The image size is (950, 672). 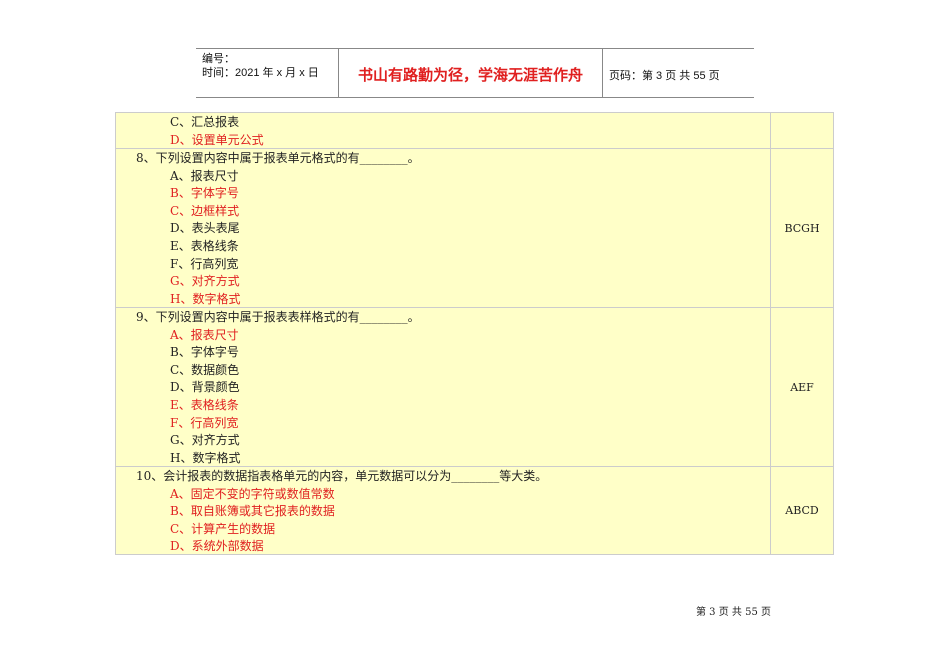 I want to click on option-text: C、数据颜色, so click(x=205, y=369).